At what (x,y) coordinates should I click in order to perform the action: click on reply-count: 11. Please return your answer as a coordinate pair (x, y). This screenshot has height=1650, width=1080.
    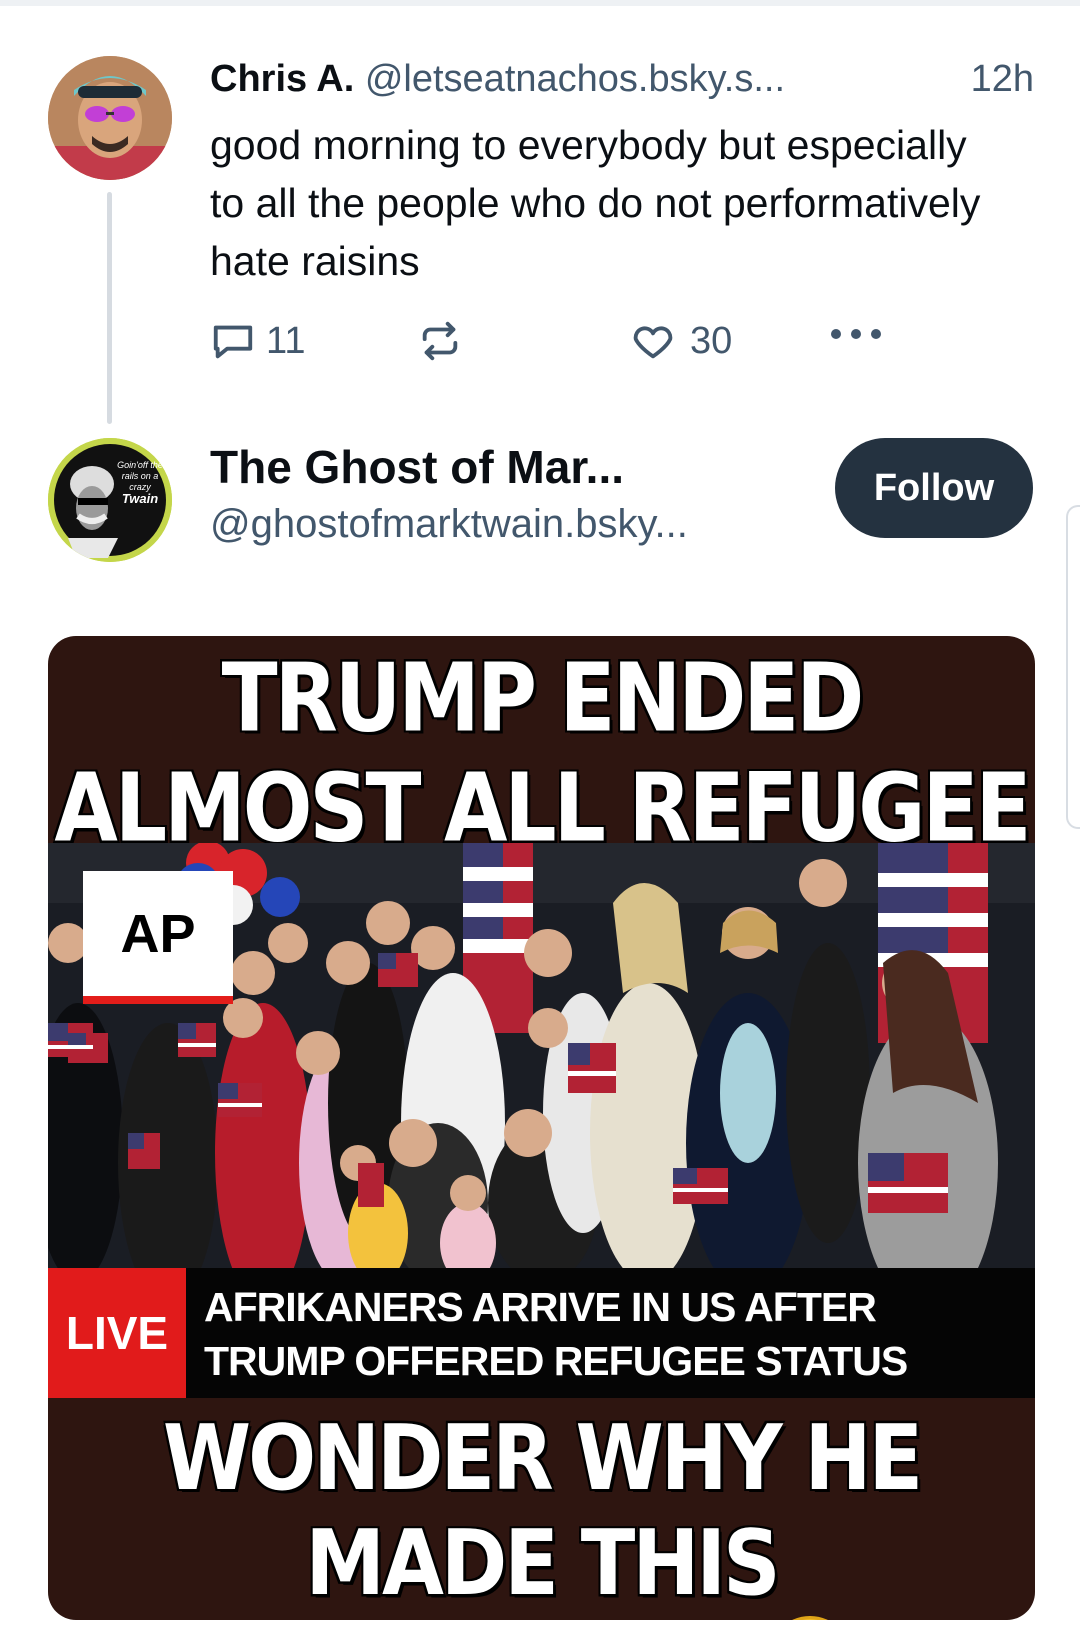
    Looking at the image, I should click on (286, 340).